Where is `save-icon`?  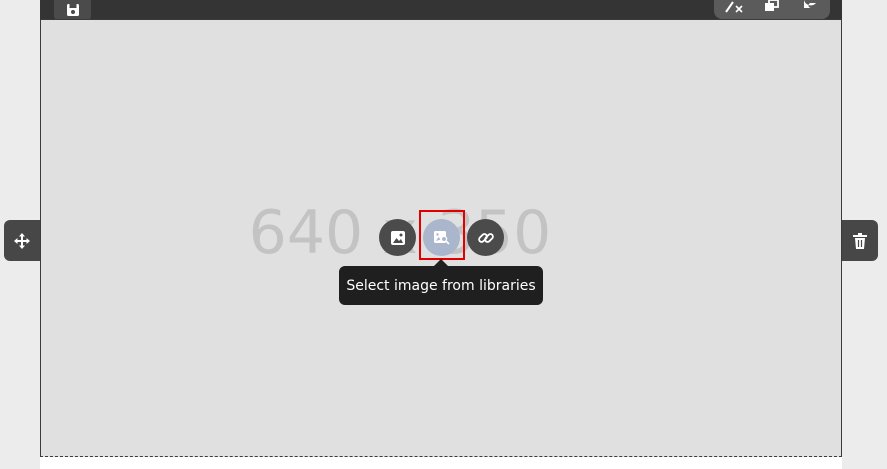
save-icon is located at coordinates (72, 10).